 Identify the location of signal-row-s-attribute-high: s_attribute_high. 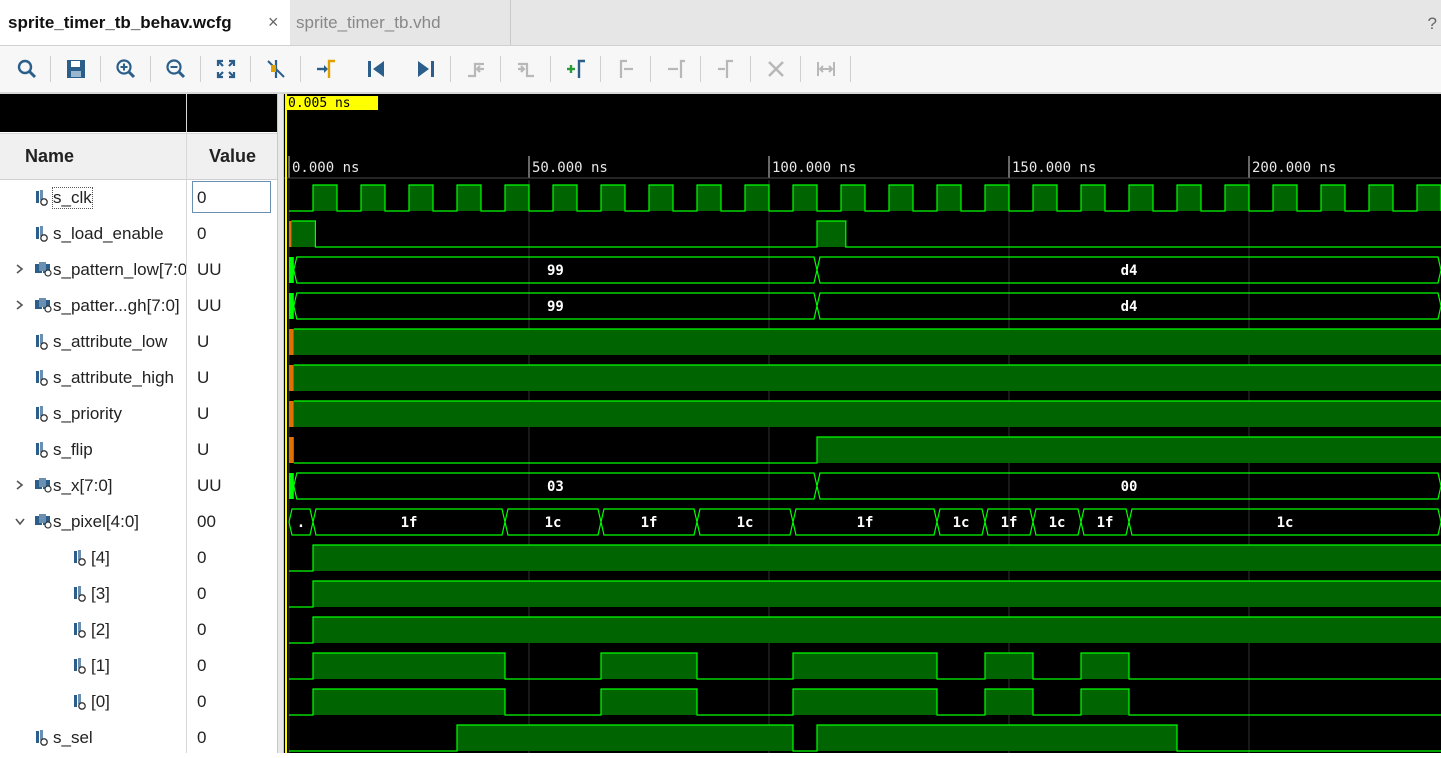
(93, 378).